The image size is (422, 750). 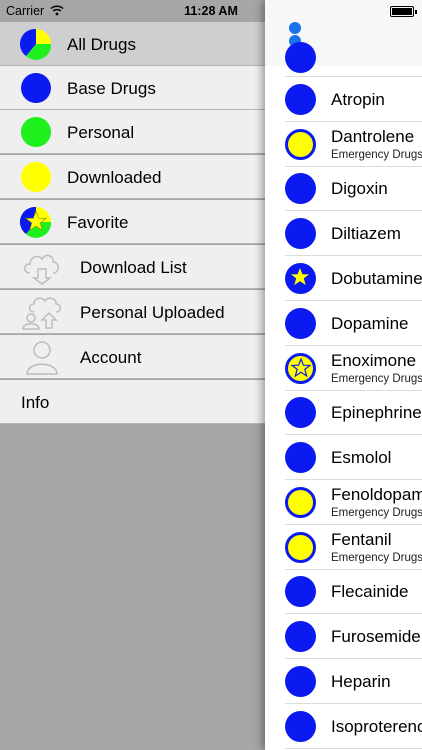 I want to click on menu-item-label: Base Drugs, so click(x=111, y=88).